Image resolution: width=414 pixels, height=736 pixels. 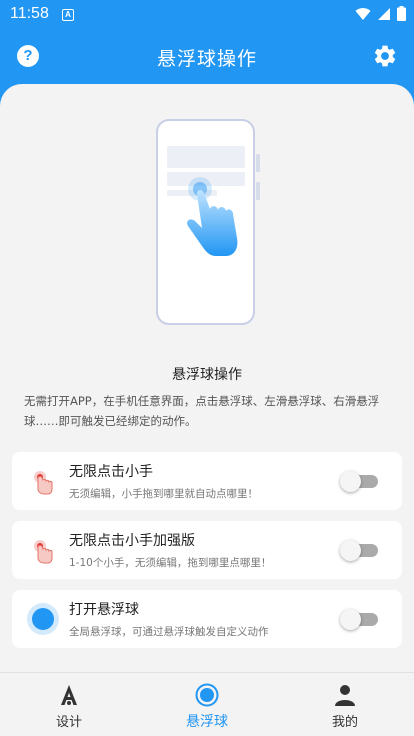 I want to click on phone-tap-illustration, so click(x=208, y=222).